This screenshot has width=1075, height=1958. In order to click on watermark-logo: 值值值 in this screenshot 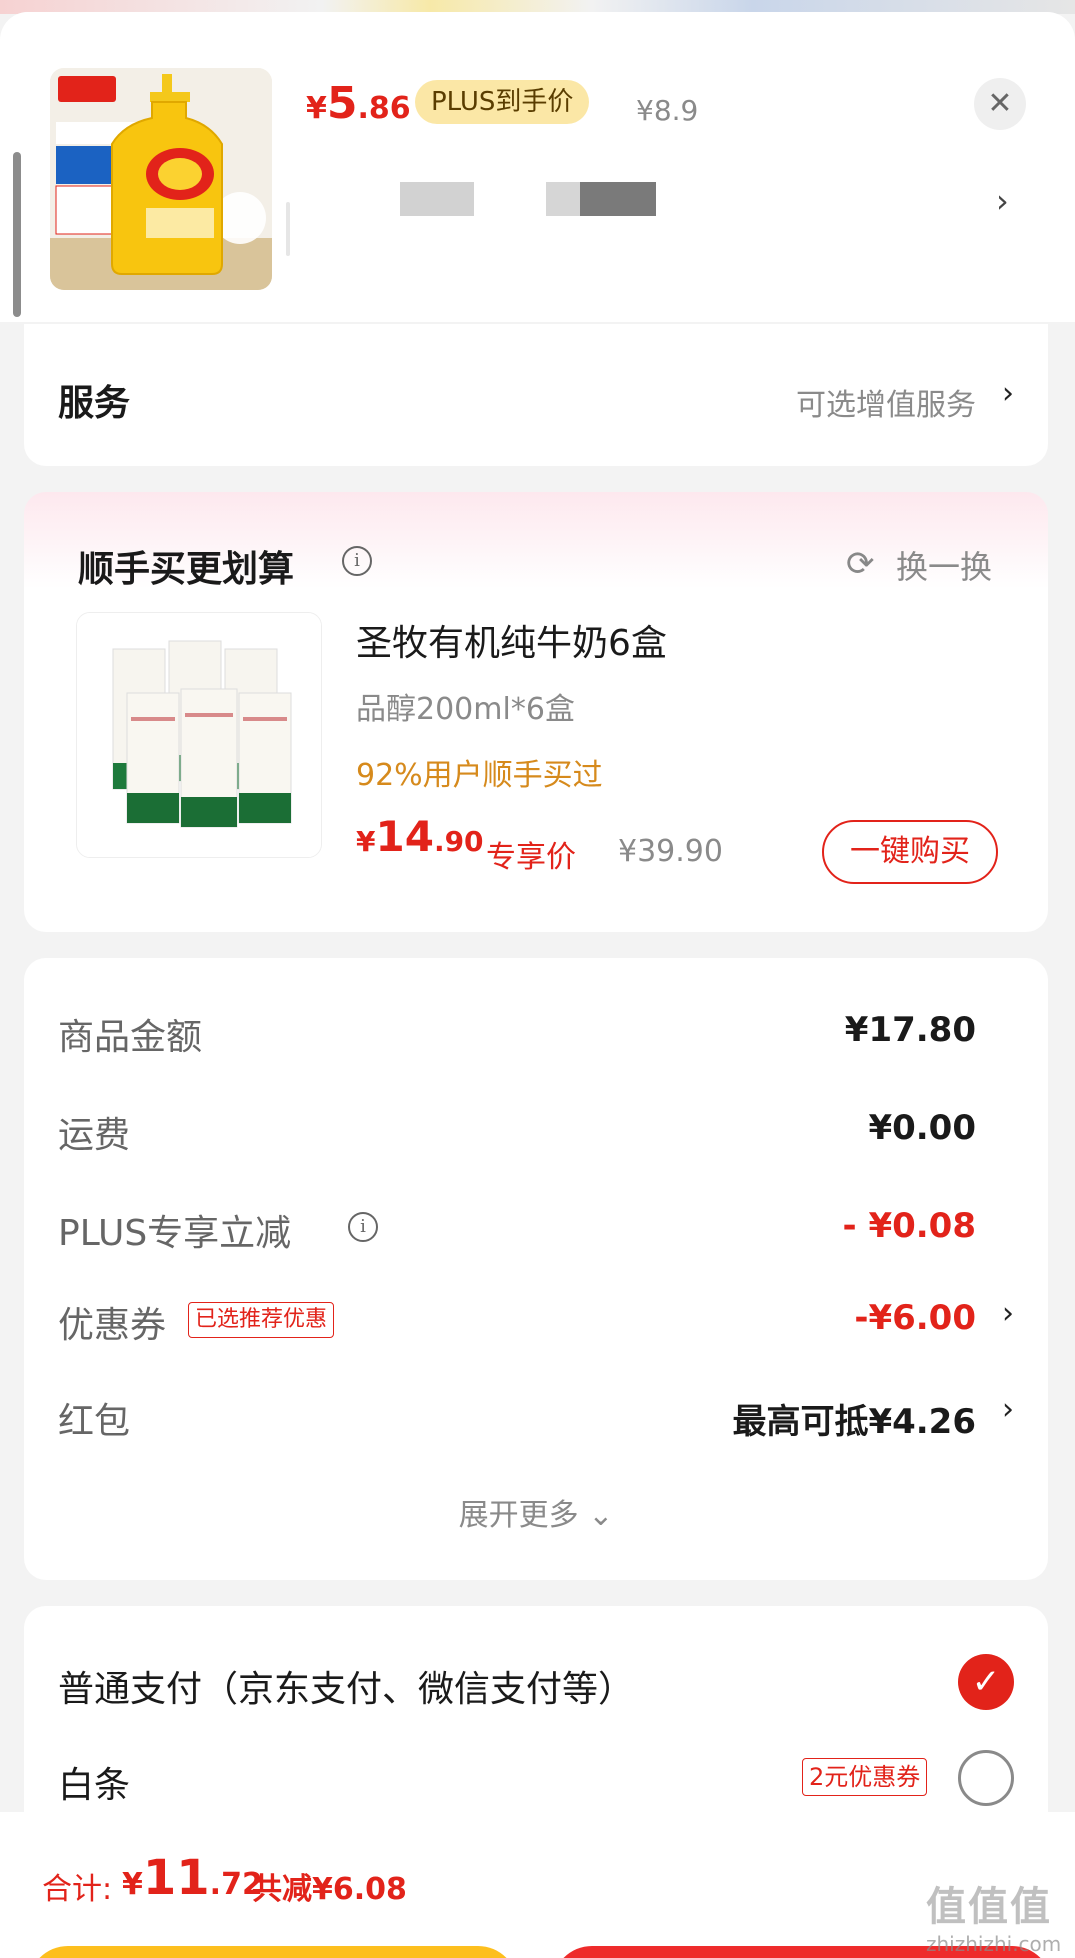, I will do `click(989, 1907)`.